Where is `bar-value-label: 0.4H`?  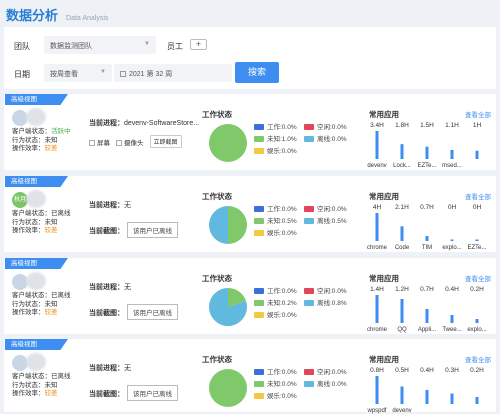 bar-value-label: 0.4H is located at coordinates (427, 370).